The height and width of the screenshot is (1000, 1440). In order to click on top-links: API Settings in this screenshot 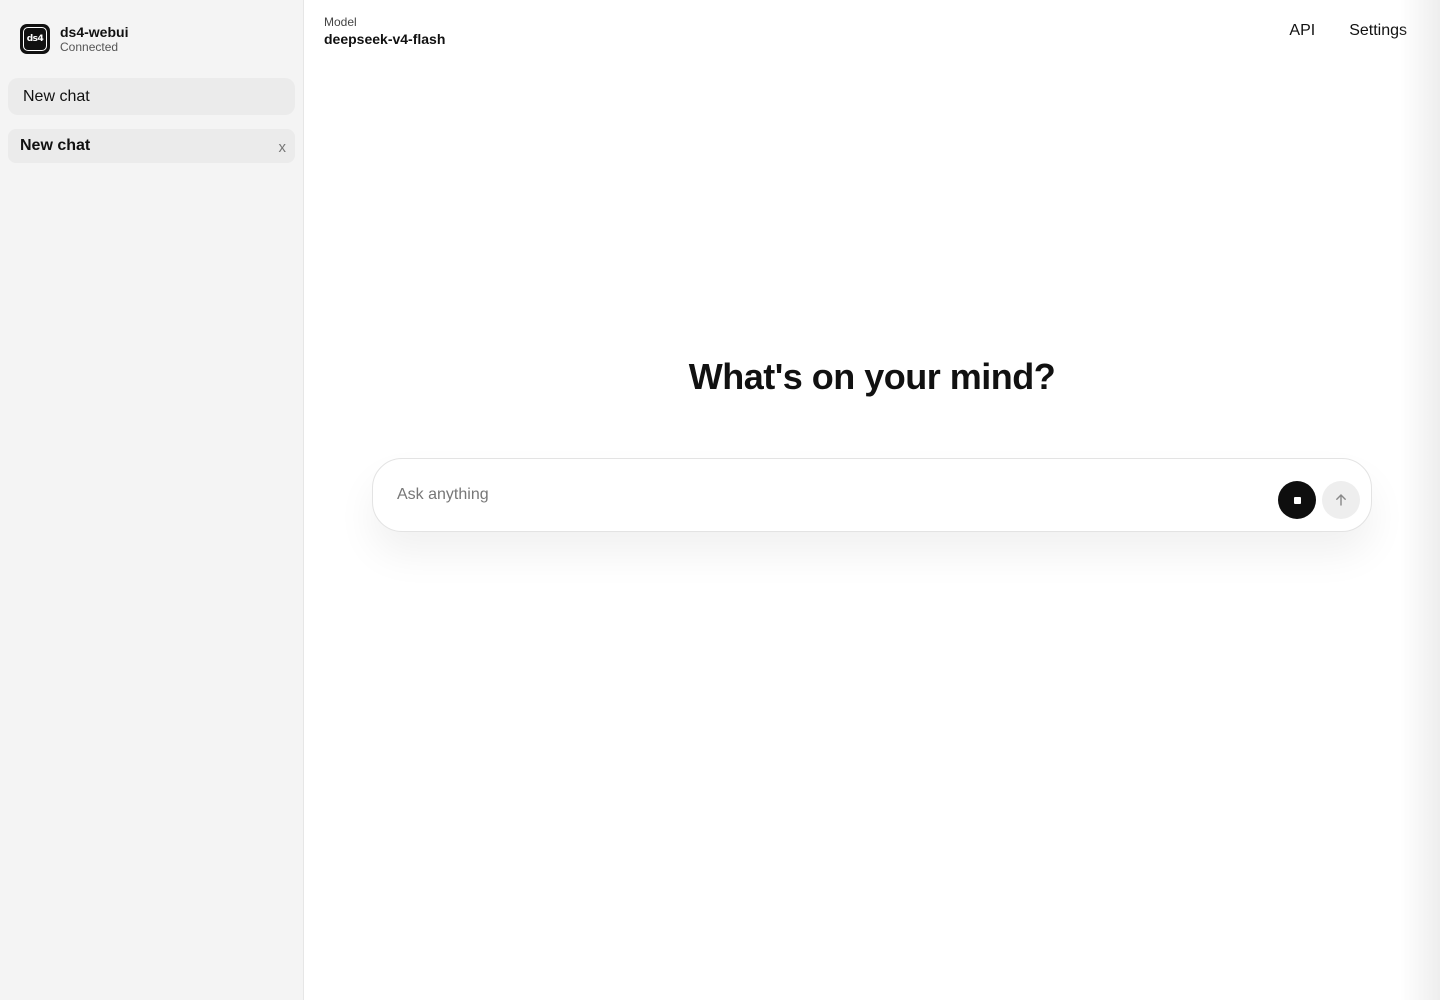, I will do `click(1348, 31)`.